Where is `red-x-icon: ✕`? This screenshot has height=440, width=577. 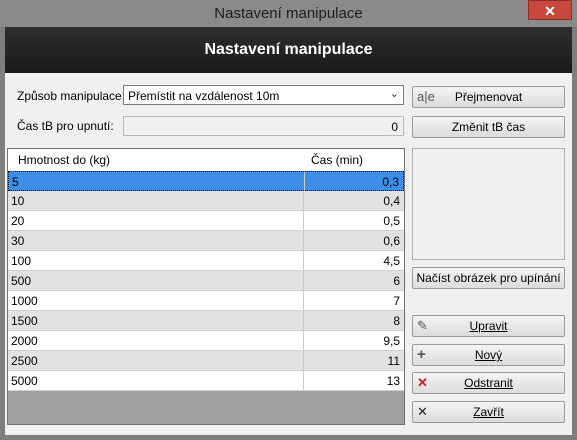
red-x-icon: ✕ is located at coordinates (422, 382).